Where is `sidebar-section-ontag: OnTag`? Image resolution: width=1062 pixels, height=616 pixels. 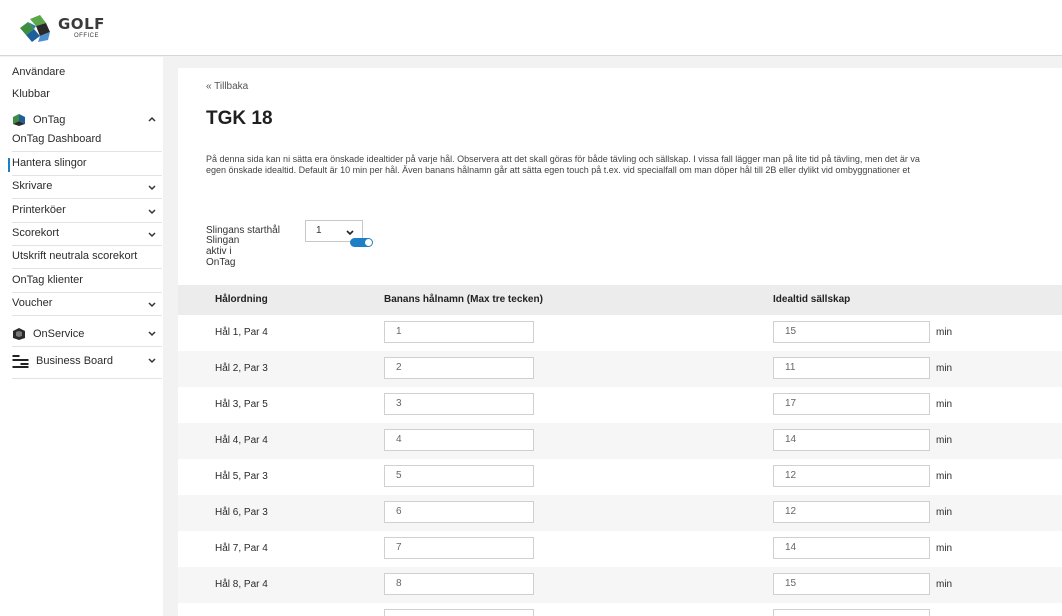
sidebar-section-ontag: OnTag is located at coordinates (88, 120).